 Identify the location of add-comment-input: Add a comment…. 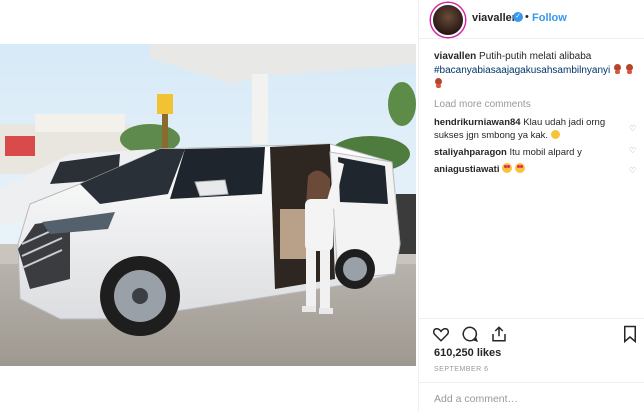
(476, 399).